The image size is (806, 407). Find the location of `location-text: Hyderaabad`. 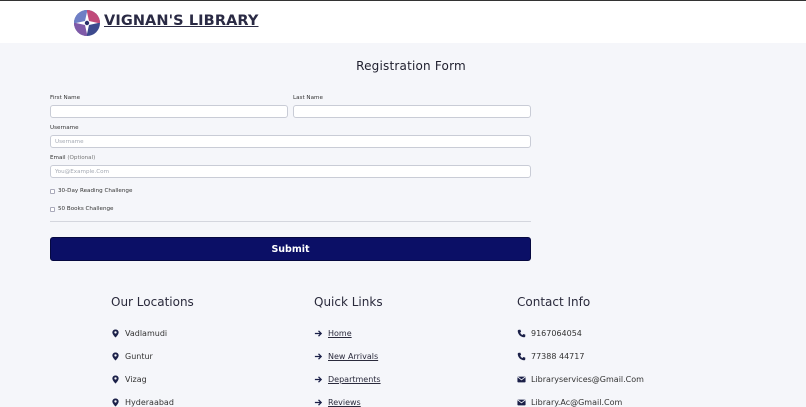

location-text: Hyderaabad is located at coordinates (149, 402).